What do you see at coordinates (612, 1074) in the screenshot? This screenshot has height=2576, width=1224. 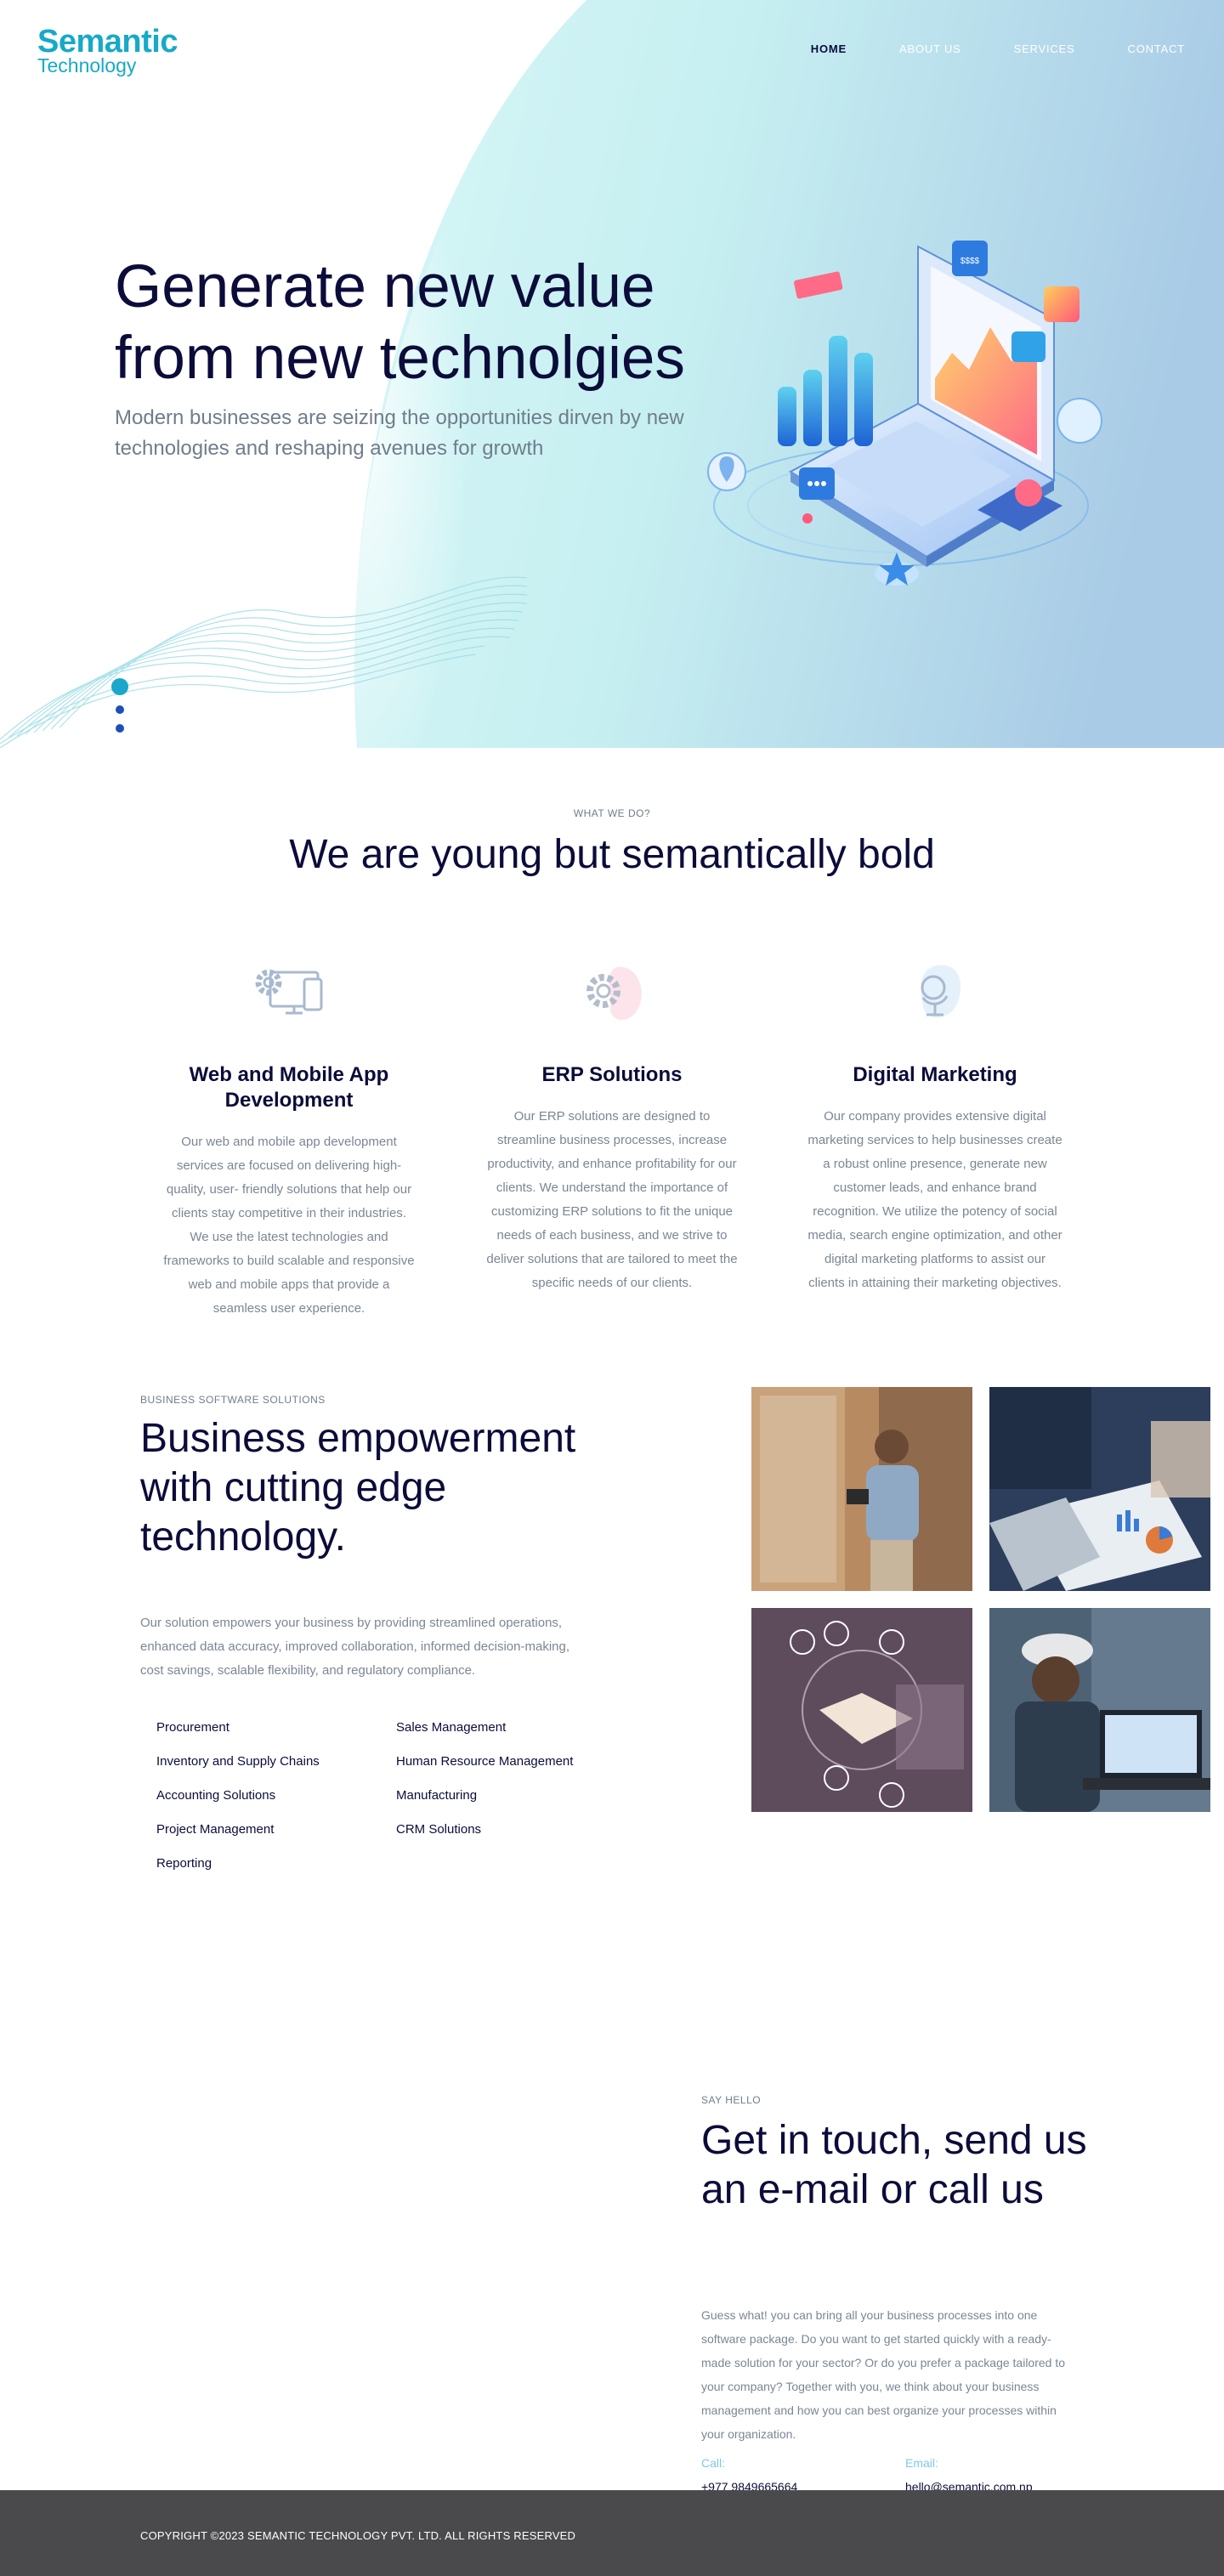 I see `service-title: ERP Solutions` at bounding box center [612, 1074].